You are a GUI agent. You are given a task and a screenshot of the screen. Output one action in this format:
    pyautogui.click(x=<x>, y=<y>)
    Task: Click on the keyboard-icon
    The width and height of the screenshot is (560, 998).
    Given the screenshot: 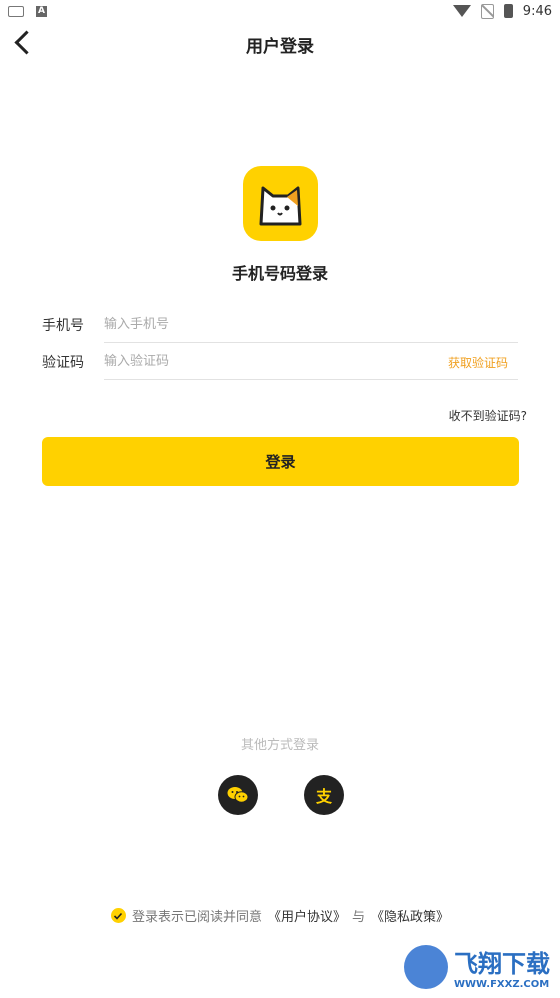 What is the action you would take?
    pyautogui.click(x=16, y=11)
    